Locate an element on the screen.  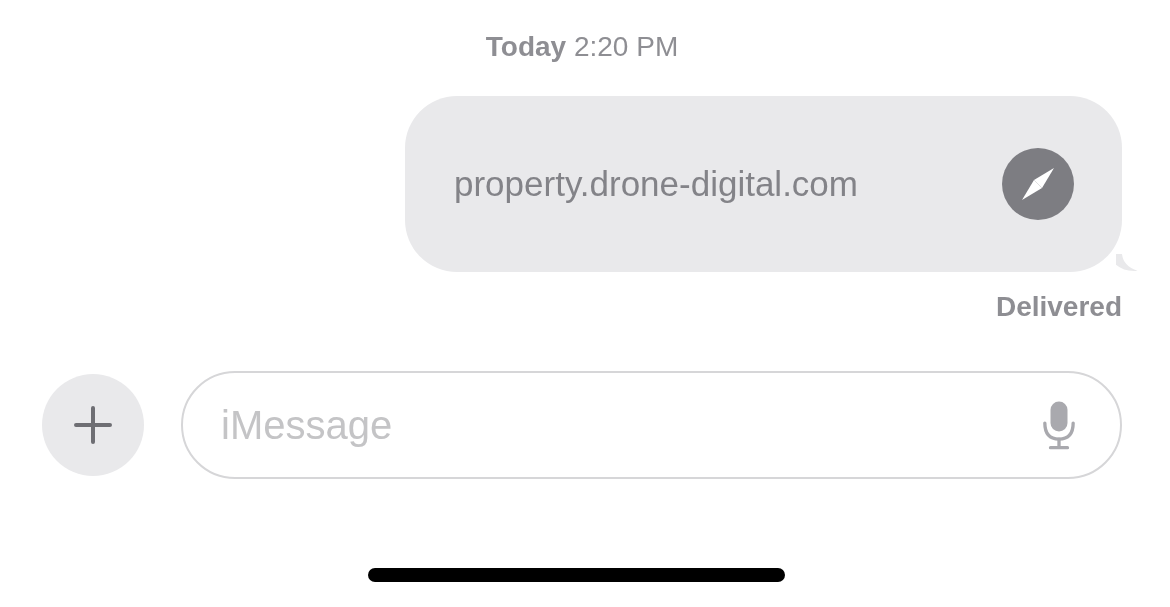
message-timestamp: Today 2:20 PM is located at coordinates (582, 47).